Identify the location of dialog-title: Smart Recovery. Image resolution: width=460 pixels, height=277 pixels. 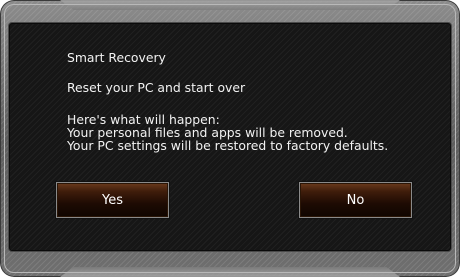
(116, 57).